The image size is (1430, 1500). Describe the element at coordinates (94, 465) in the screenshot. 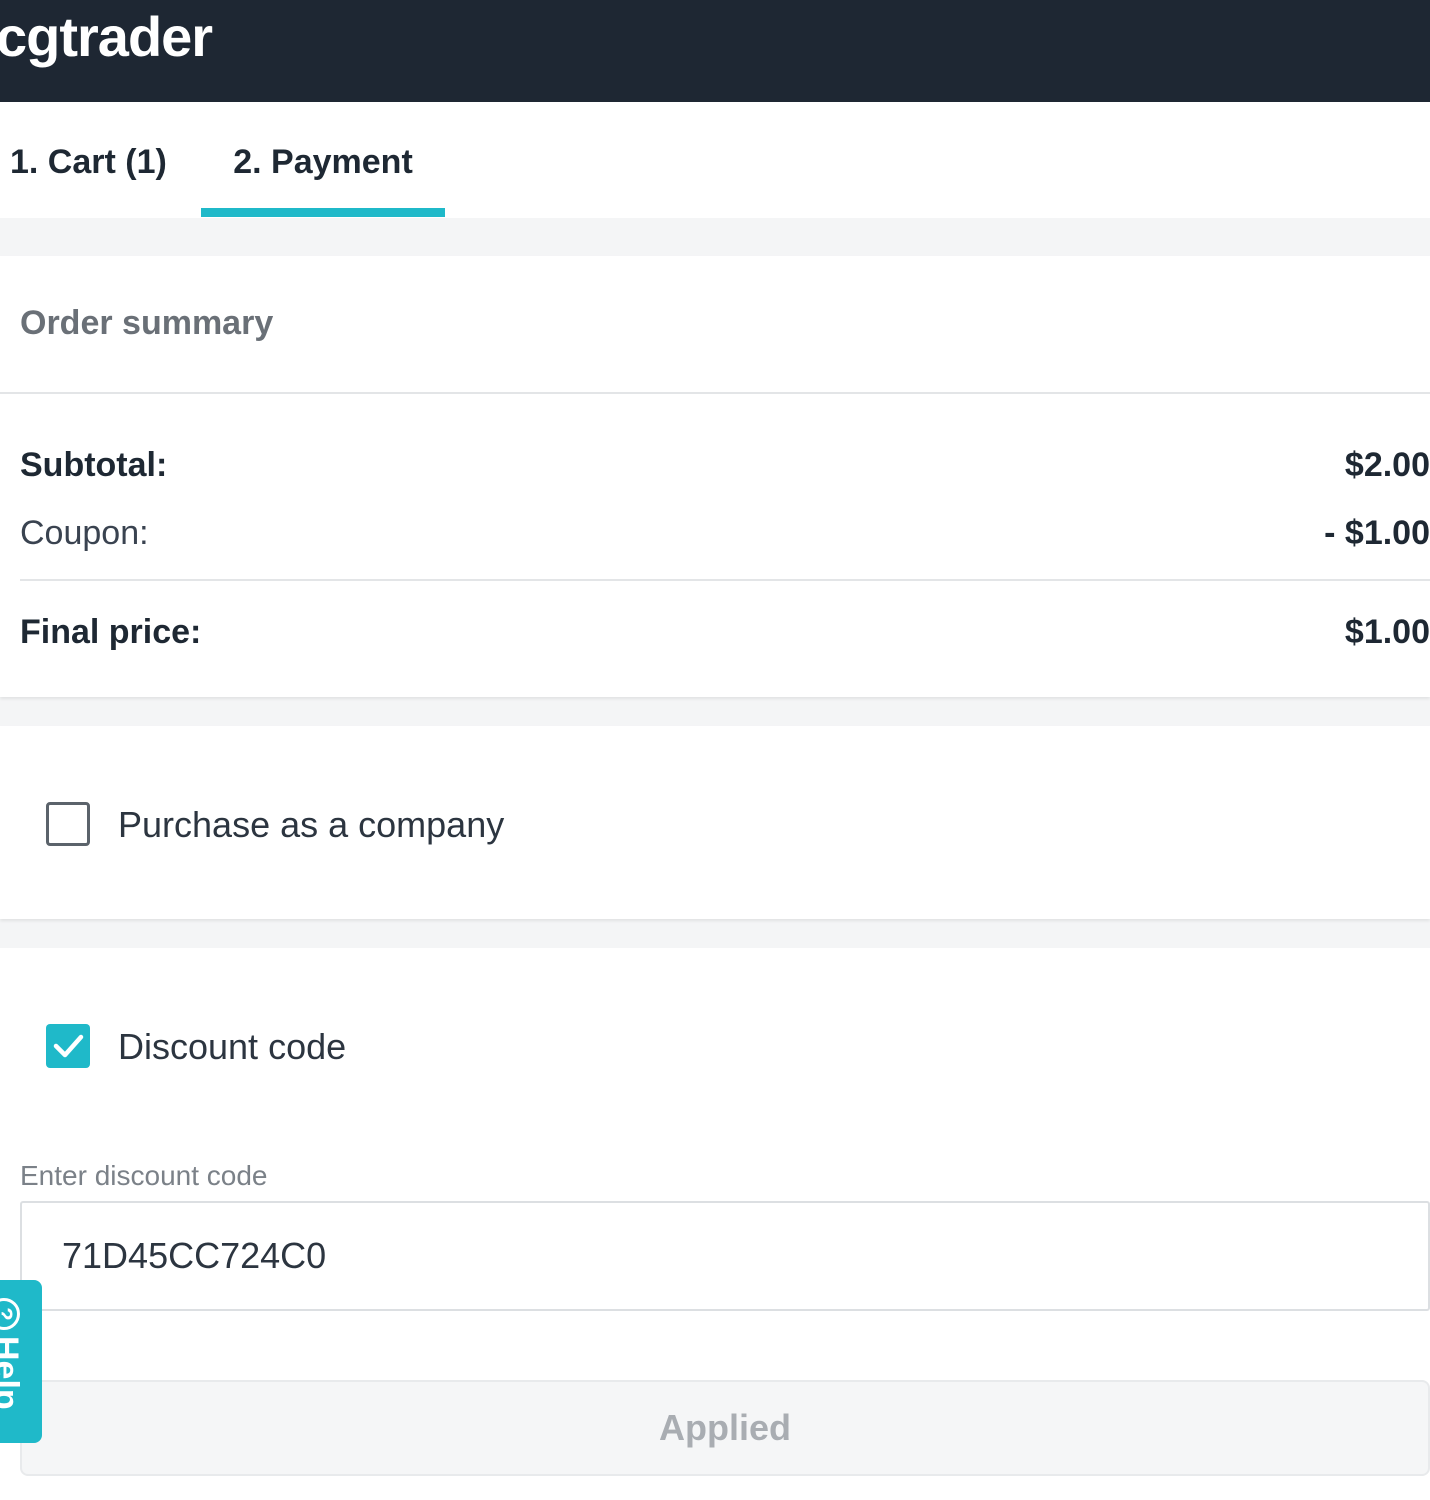

I see `subtotal-label: Subtotal:` at that location.